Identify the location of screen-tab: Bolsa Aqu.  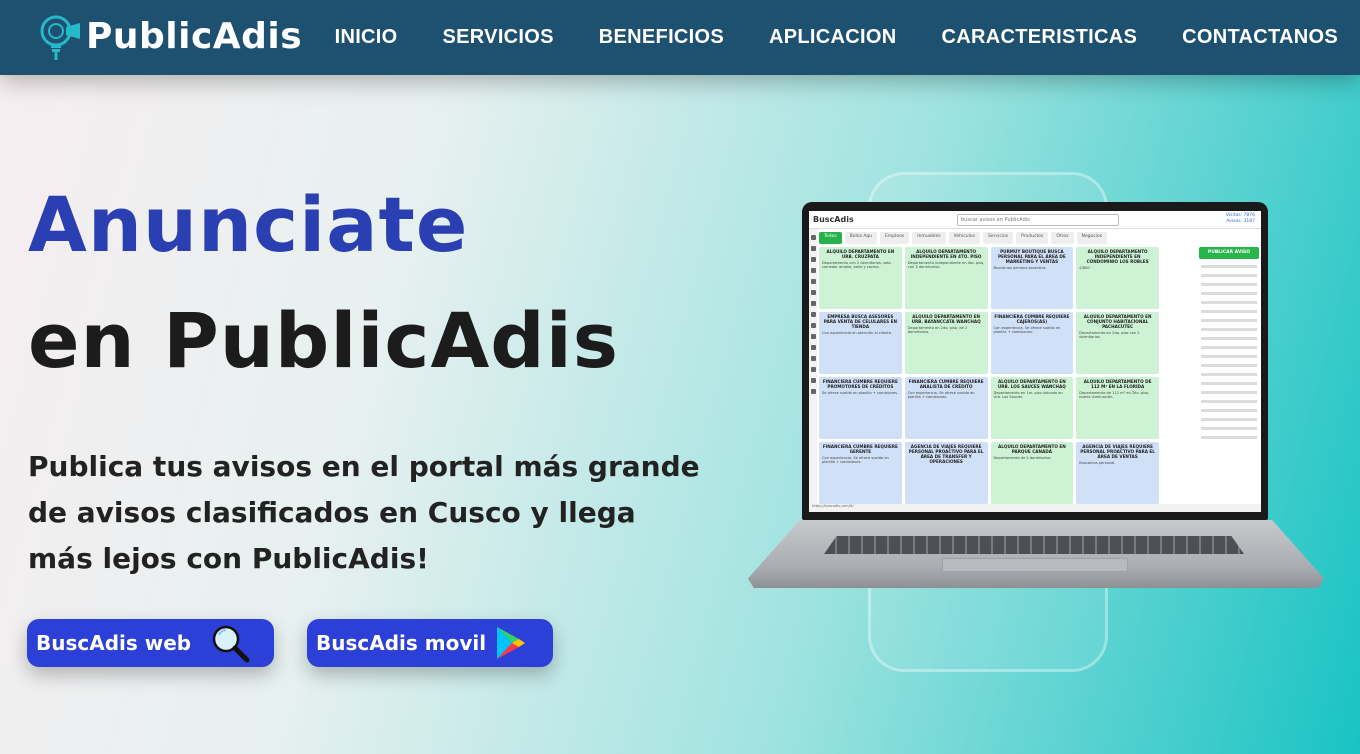
(861, 238).